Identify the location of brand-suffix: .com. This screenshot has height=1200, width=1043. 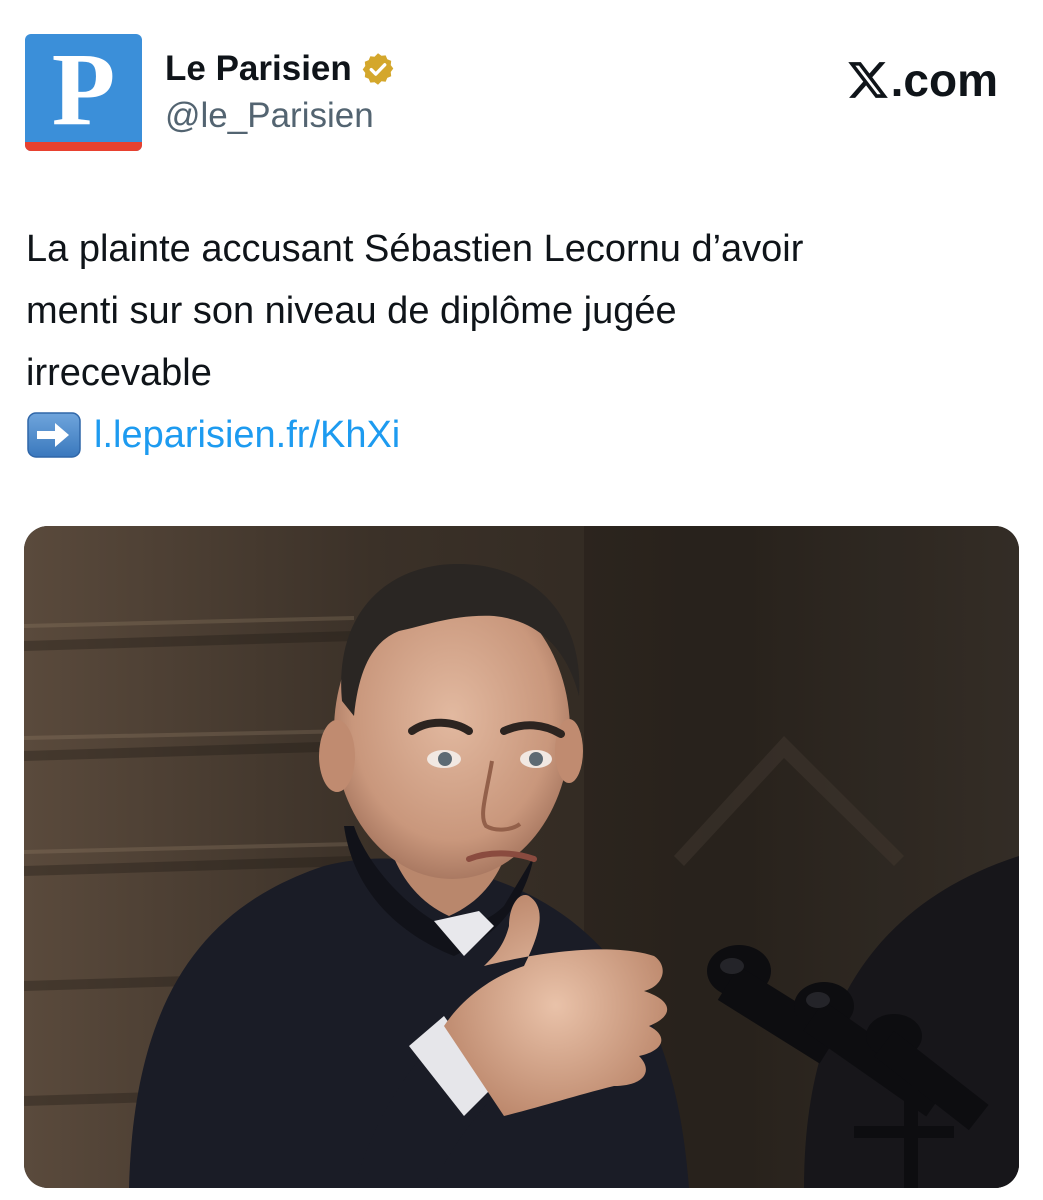
(944, 80).